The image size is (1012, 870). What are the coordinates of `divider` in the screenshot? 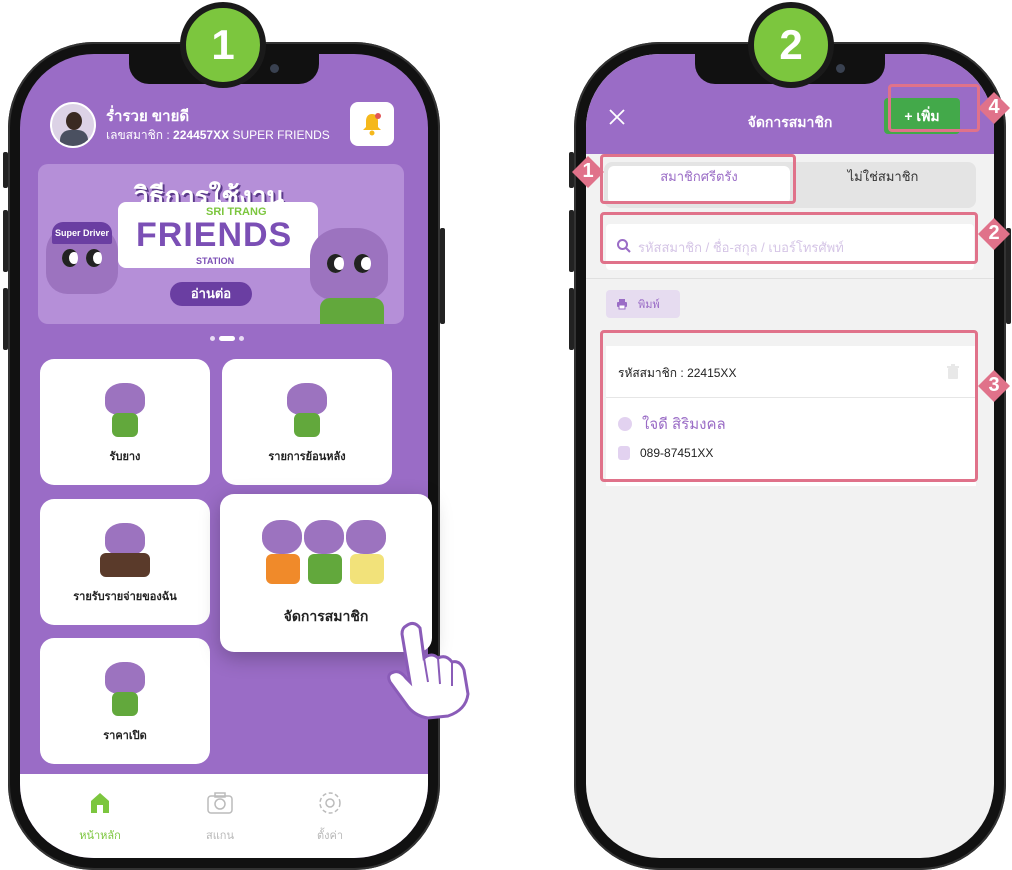 It's located at (790, 278).